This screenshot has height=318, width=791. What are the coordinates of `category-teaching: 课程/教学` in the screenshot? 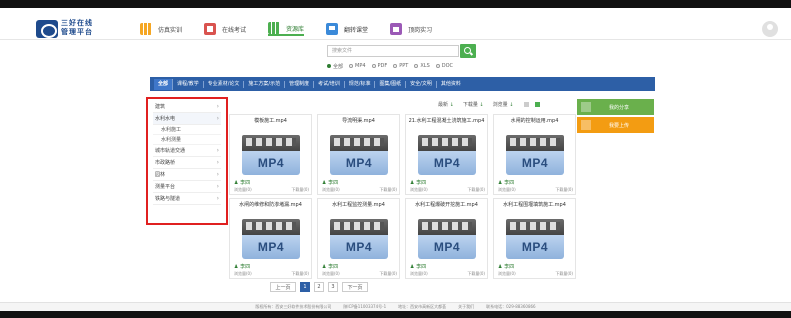 It's located at (188, 84).